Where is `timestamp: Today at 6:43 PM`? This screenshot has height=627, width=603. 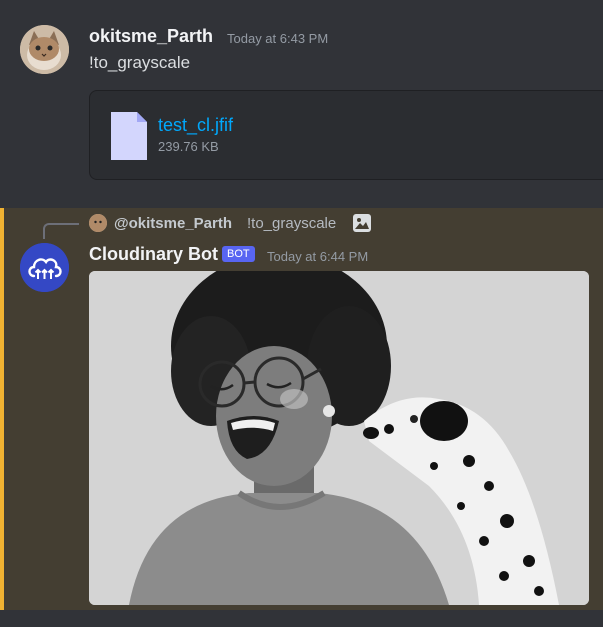
timestamp: Today at 6:43 PM is located at coordinates (278, 38).